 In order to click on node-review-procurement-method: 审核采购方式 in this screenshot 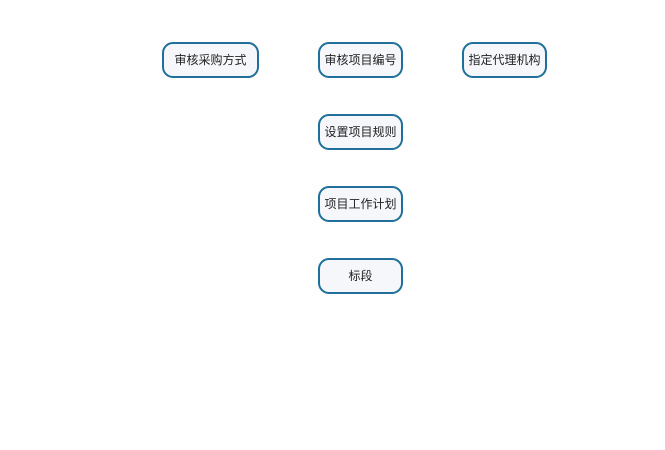, I will do `click(210, 60)`.